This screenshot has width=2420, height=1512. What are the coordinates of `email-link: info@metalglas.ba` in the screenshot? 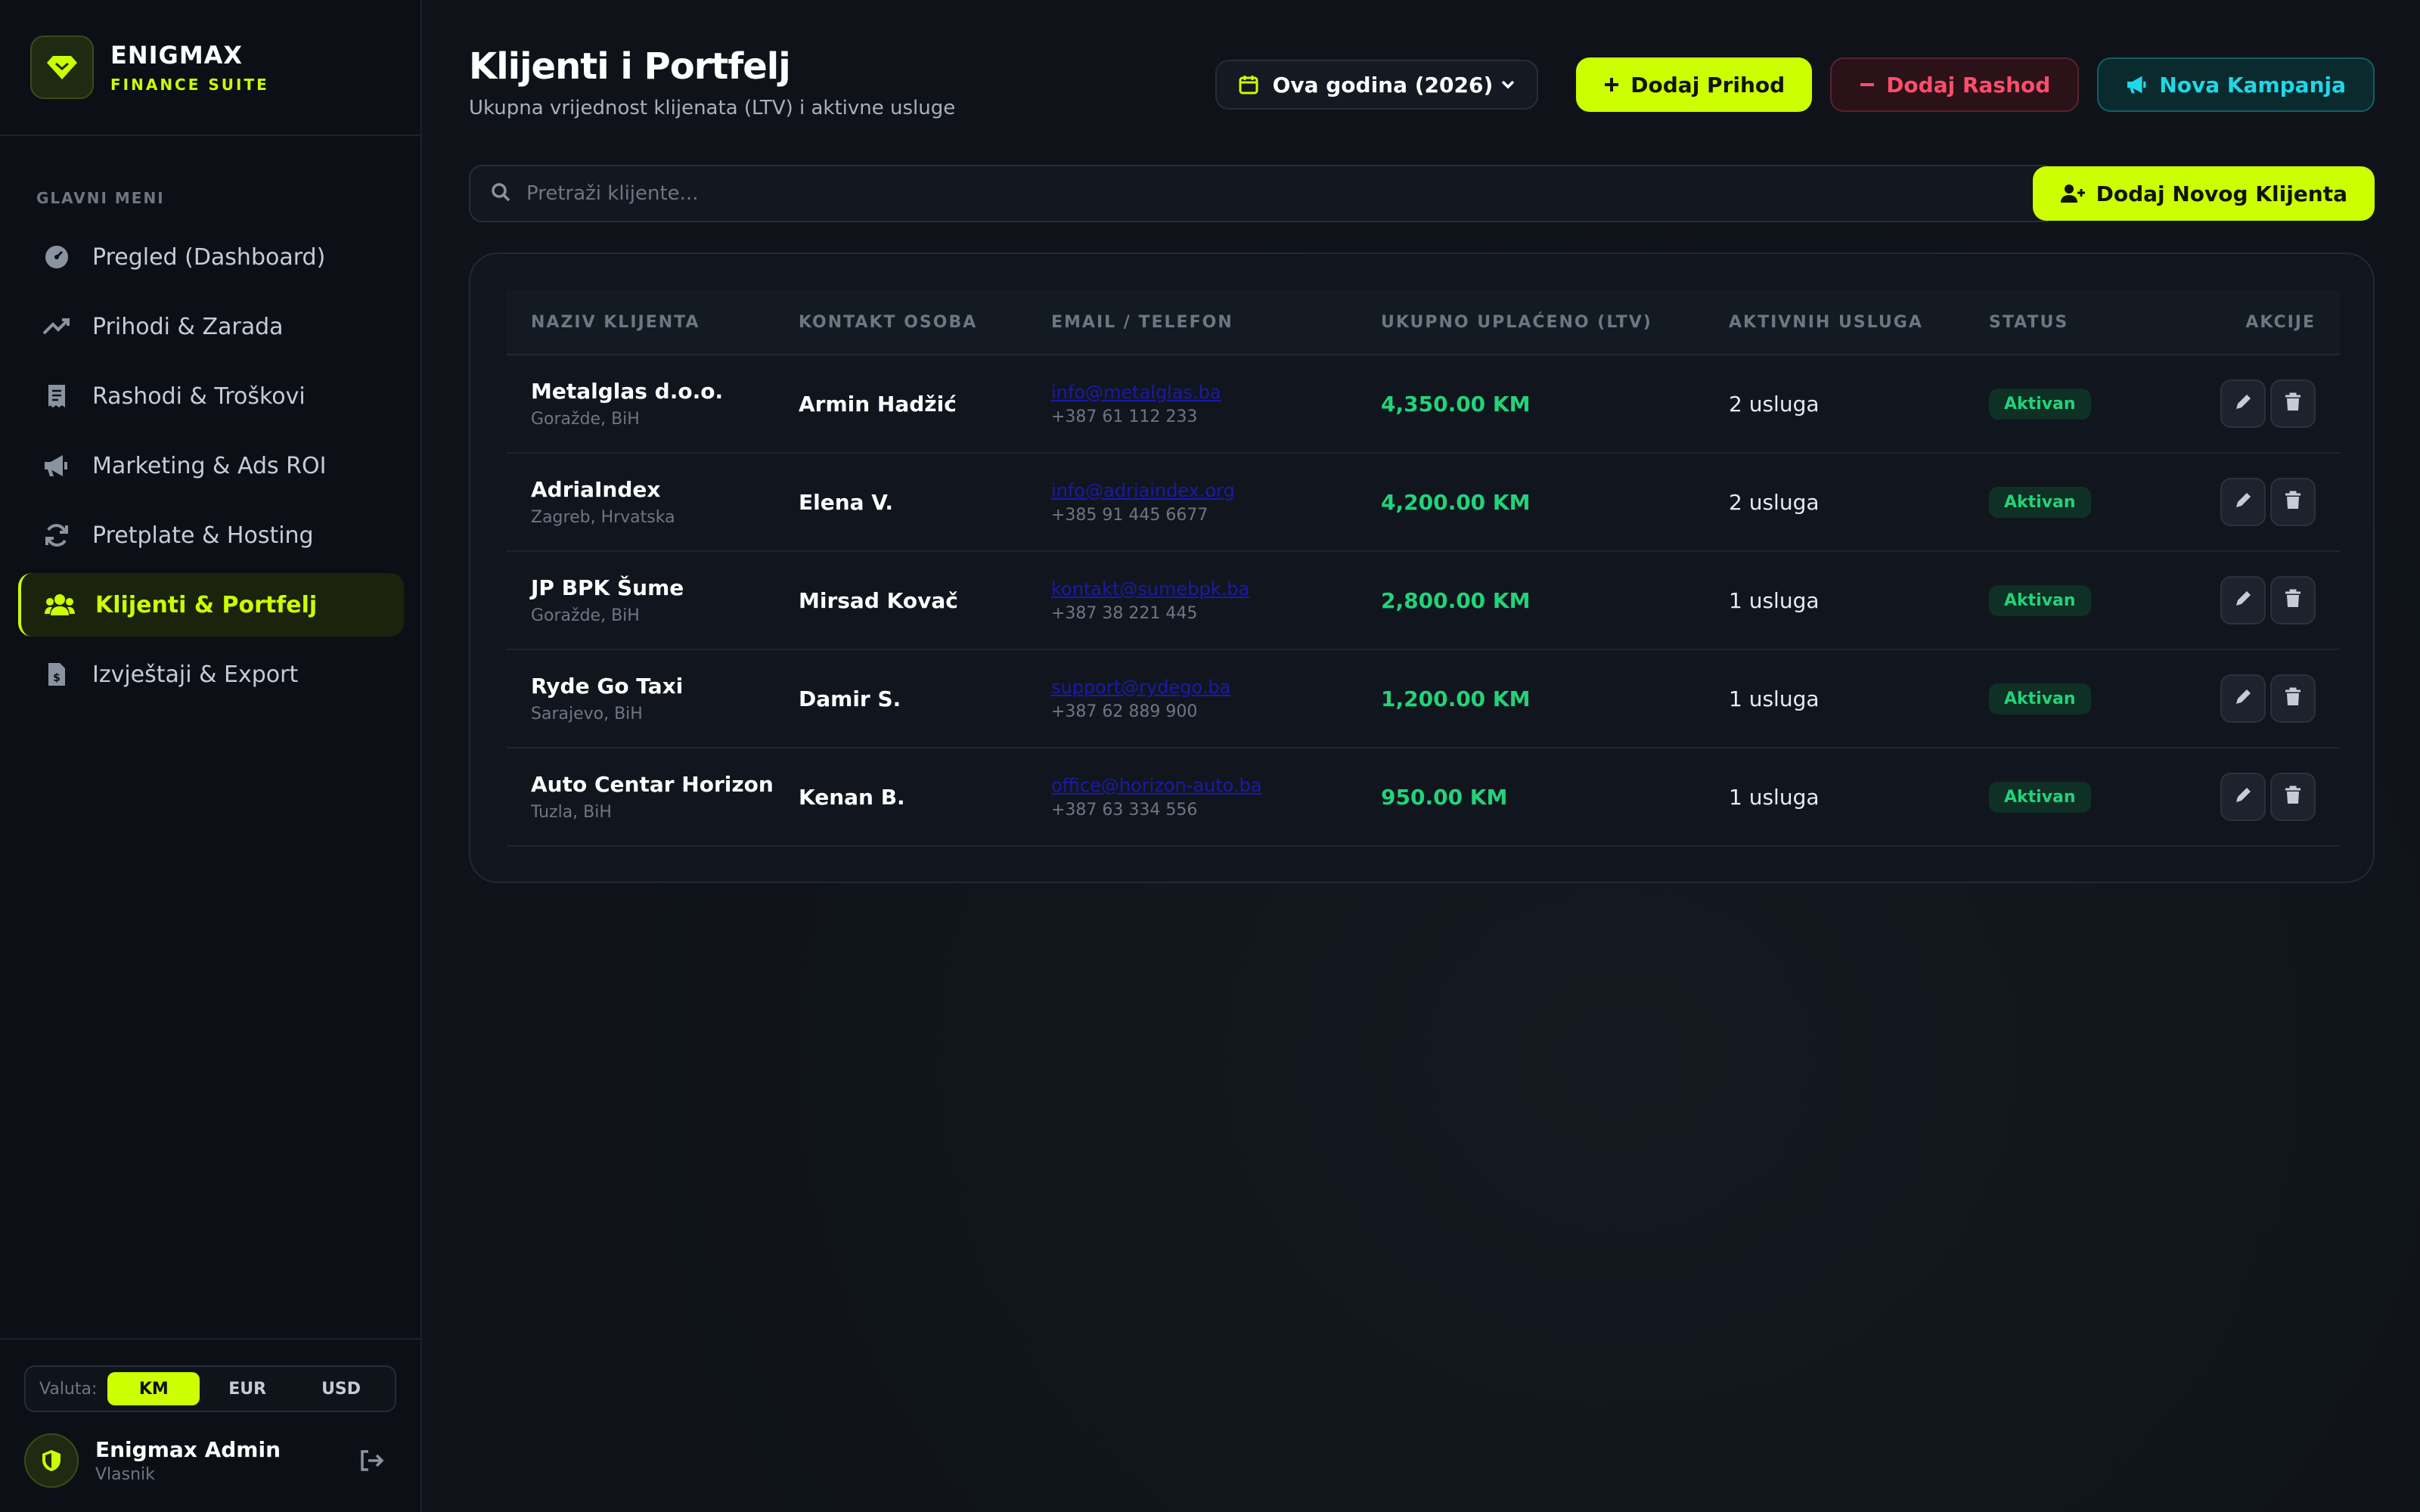 It's located at (1216, 392).